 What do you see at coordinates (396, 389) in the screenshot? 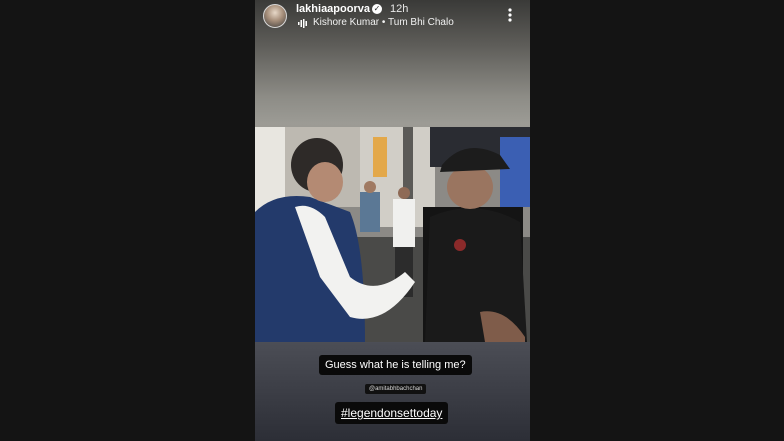
I see `mention-sticker: @amitabhbachchan` at bounding box center [396, 389].